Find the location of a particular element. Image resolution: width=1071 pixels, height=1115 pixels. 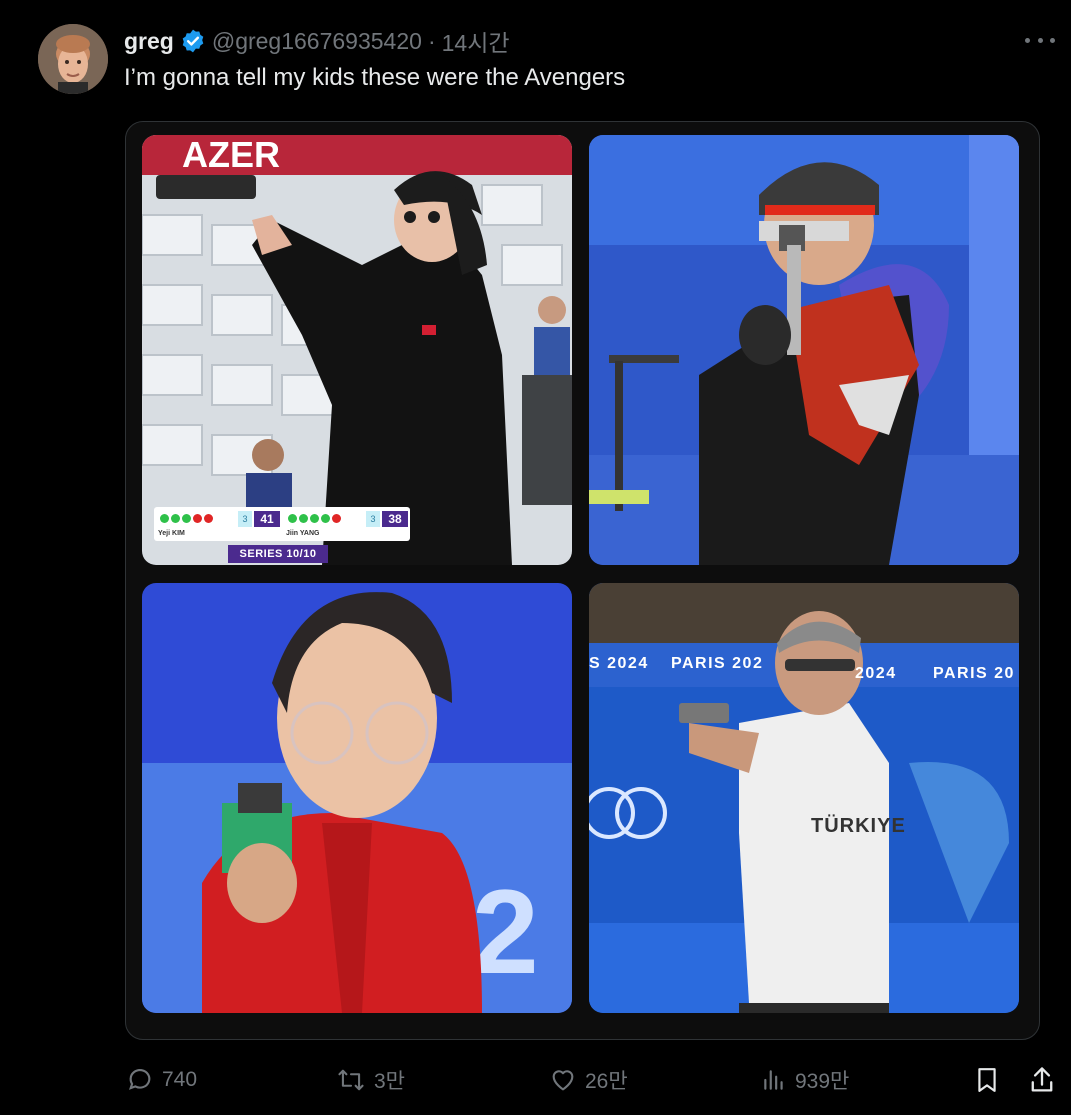

verified-badge-icon is located at coordinates (193, 41).